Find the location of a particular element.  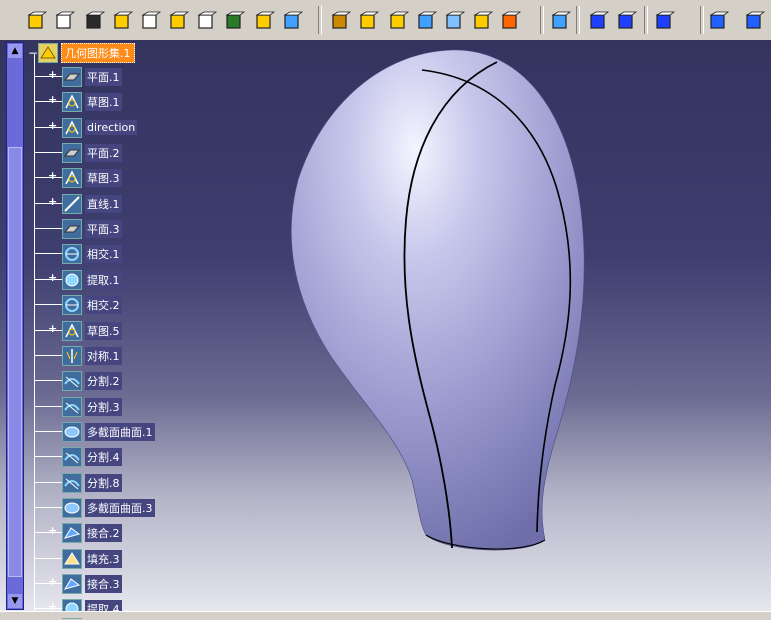

extrude-icon is located at coordinates (36, 21).